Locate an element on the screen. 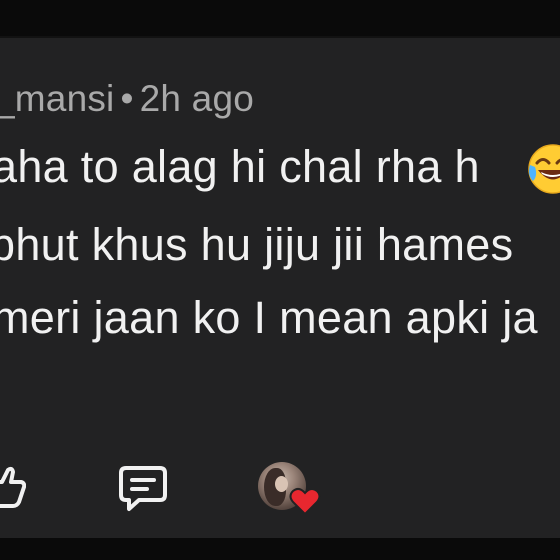  comment-author: _mansi is located at coordinates (57, 98).